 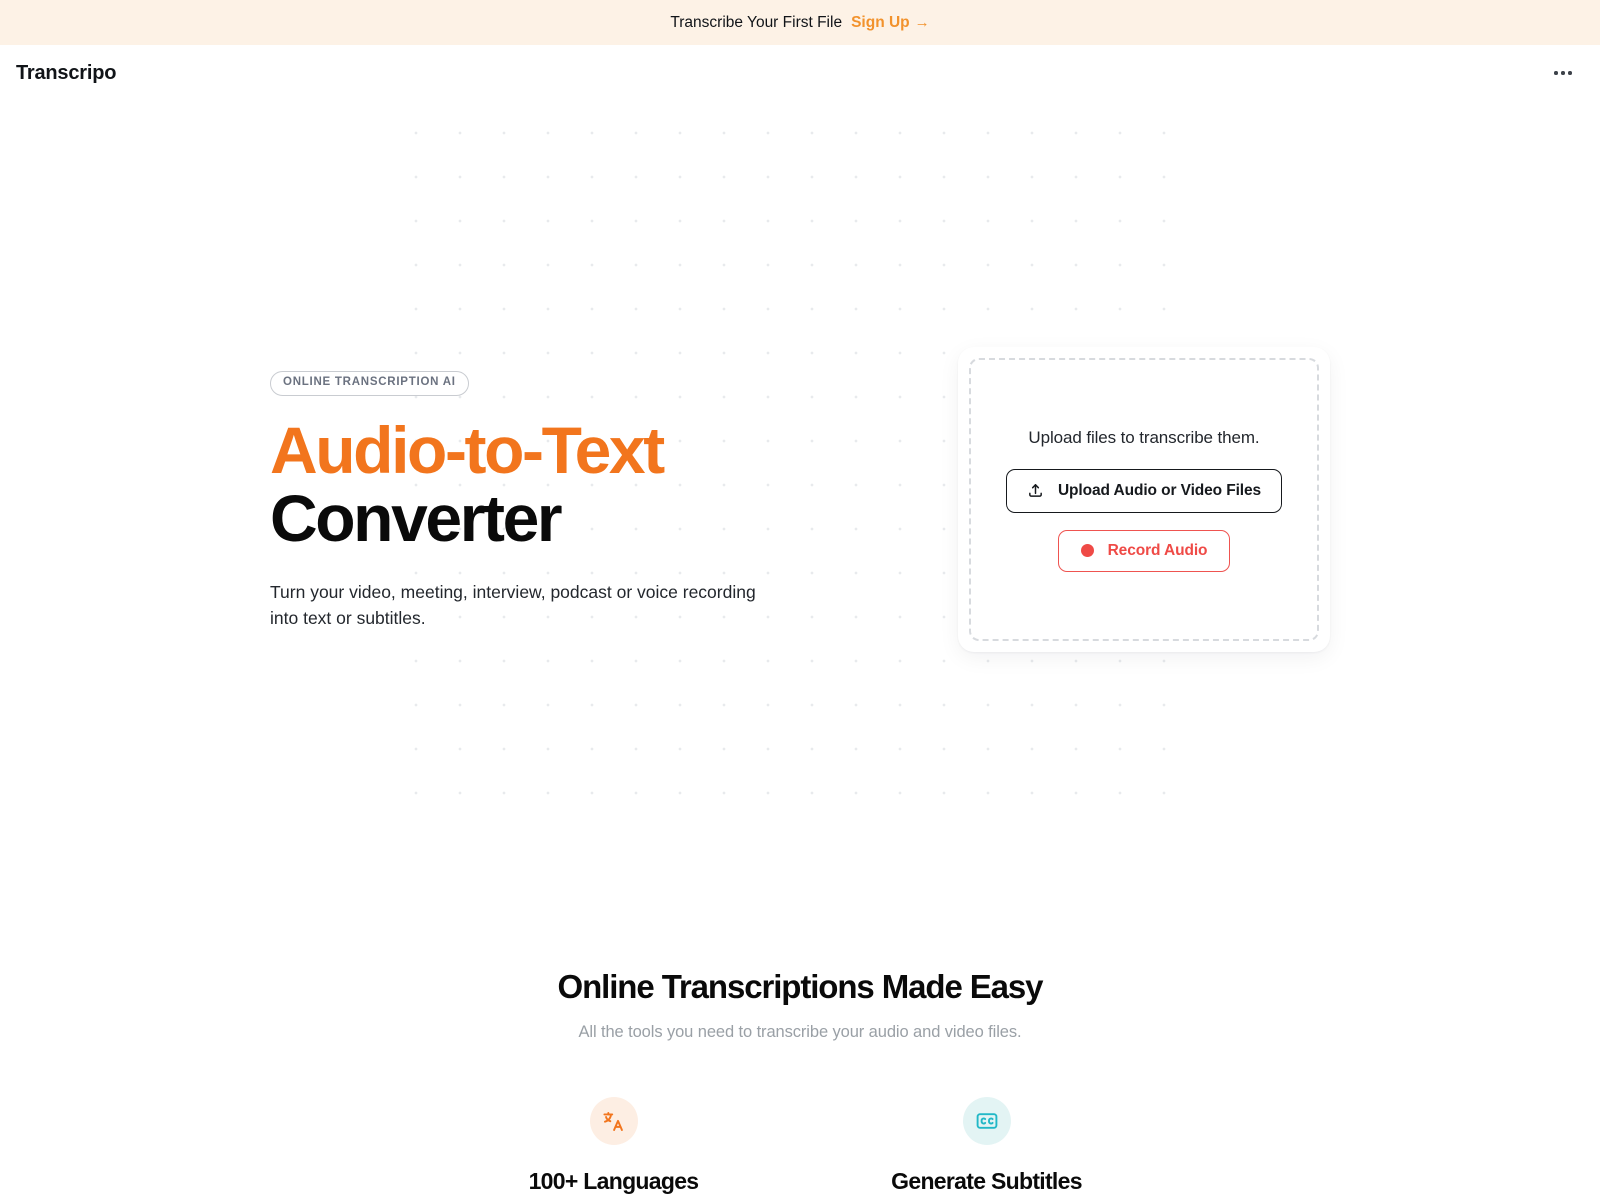 What do you see at coordinates (880, 22) in the screenshot?
I see `sign-up-label: Sign Up` at bounding box center [880, 22].